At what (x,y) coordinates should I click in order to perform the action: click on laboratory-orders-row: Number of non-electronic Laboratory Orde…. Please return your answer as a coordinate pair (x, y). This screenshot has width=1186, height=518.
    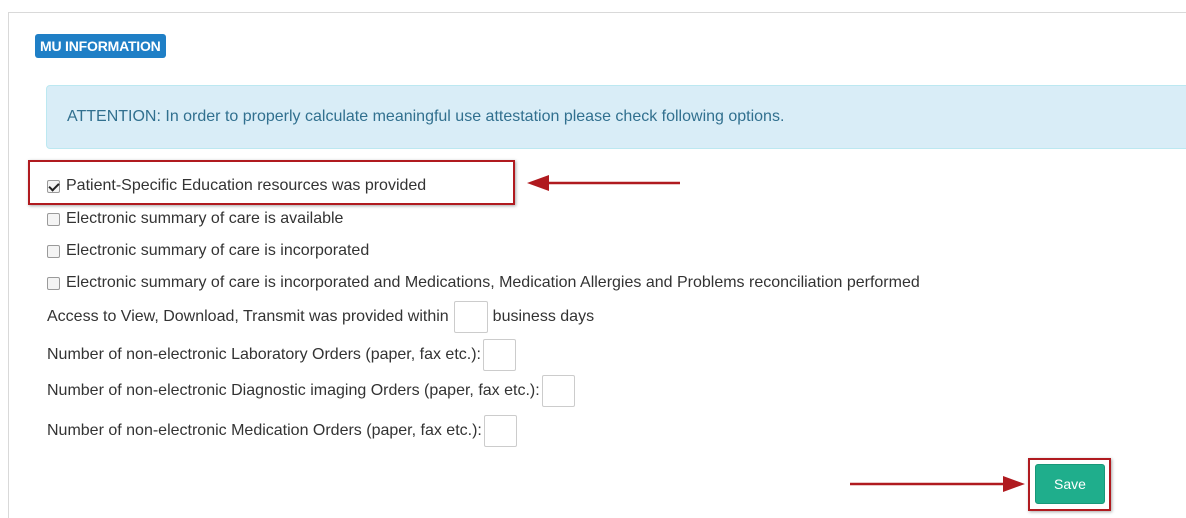
    Looking at the image, I should click on (283, 355).